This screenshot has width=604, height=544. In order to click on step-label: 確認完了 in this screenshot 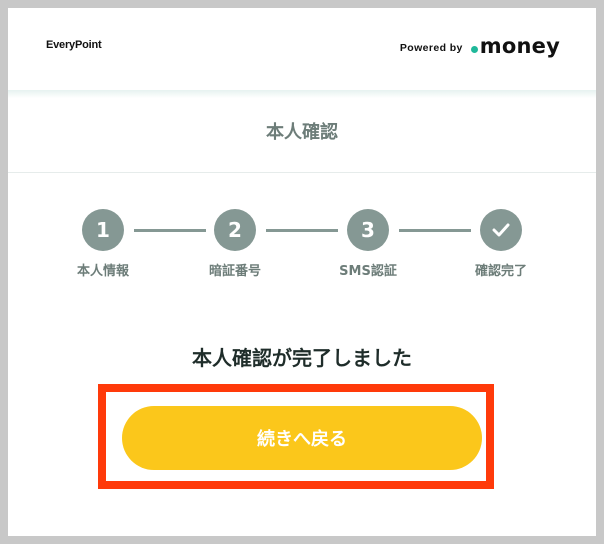, I will do `click(500, 271)`.